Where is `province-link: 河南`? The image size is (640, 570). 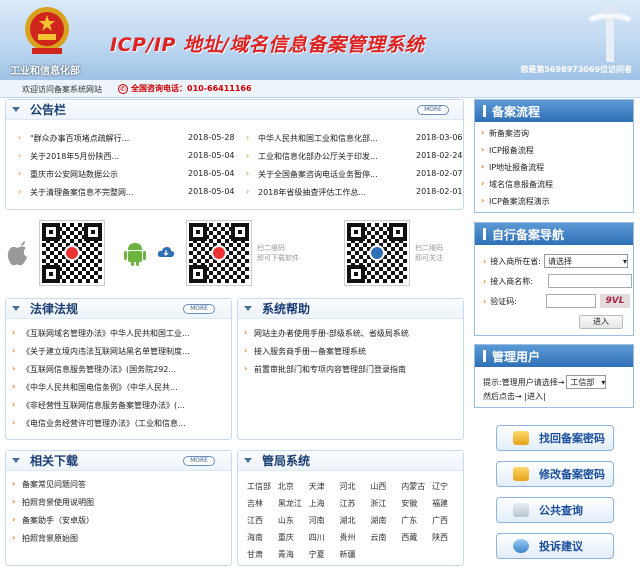 province-link: 河南 is located at coordinates (324, 520).